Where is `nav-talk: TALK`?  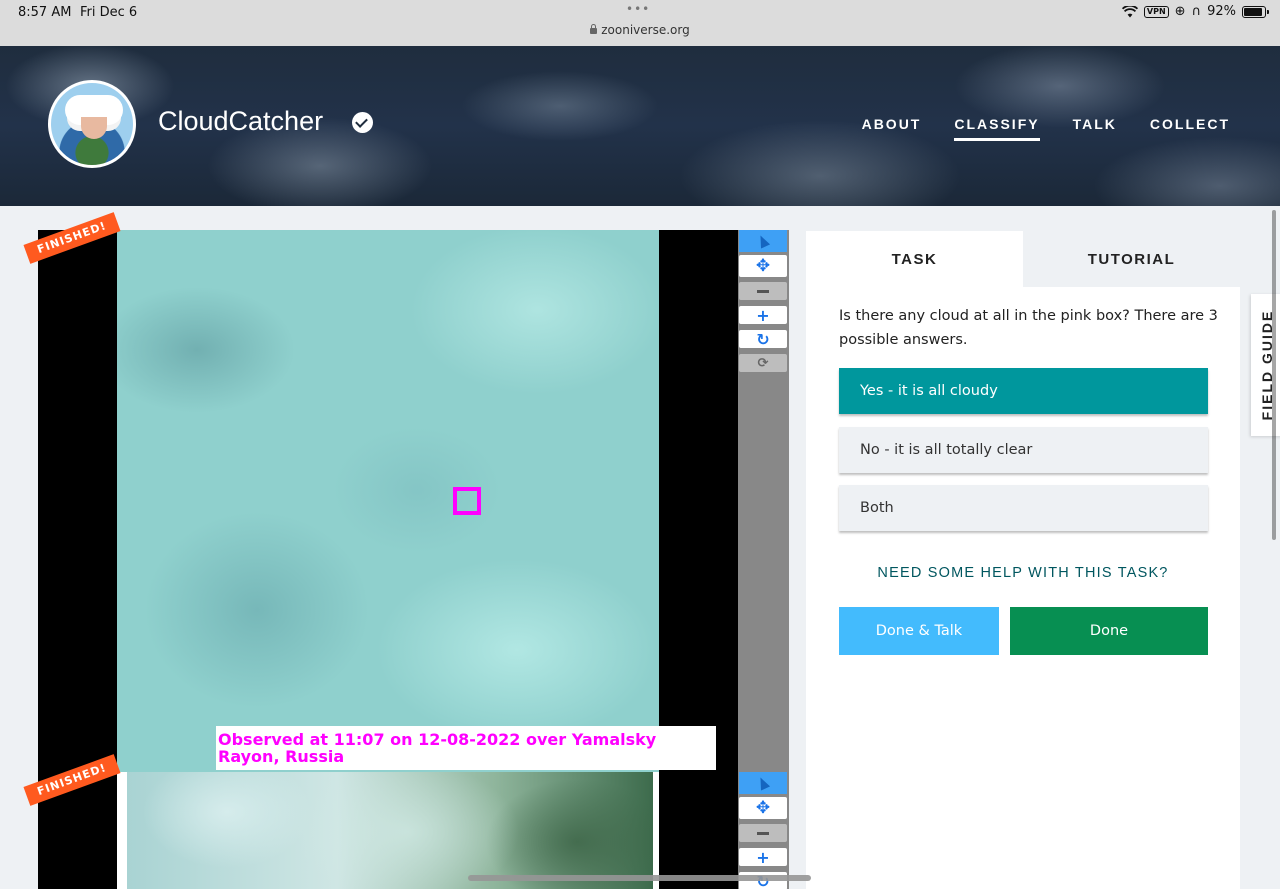
nav-talk: TALK is located at coordinates (1095, 128).